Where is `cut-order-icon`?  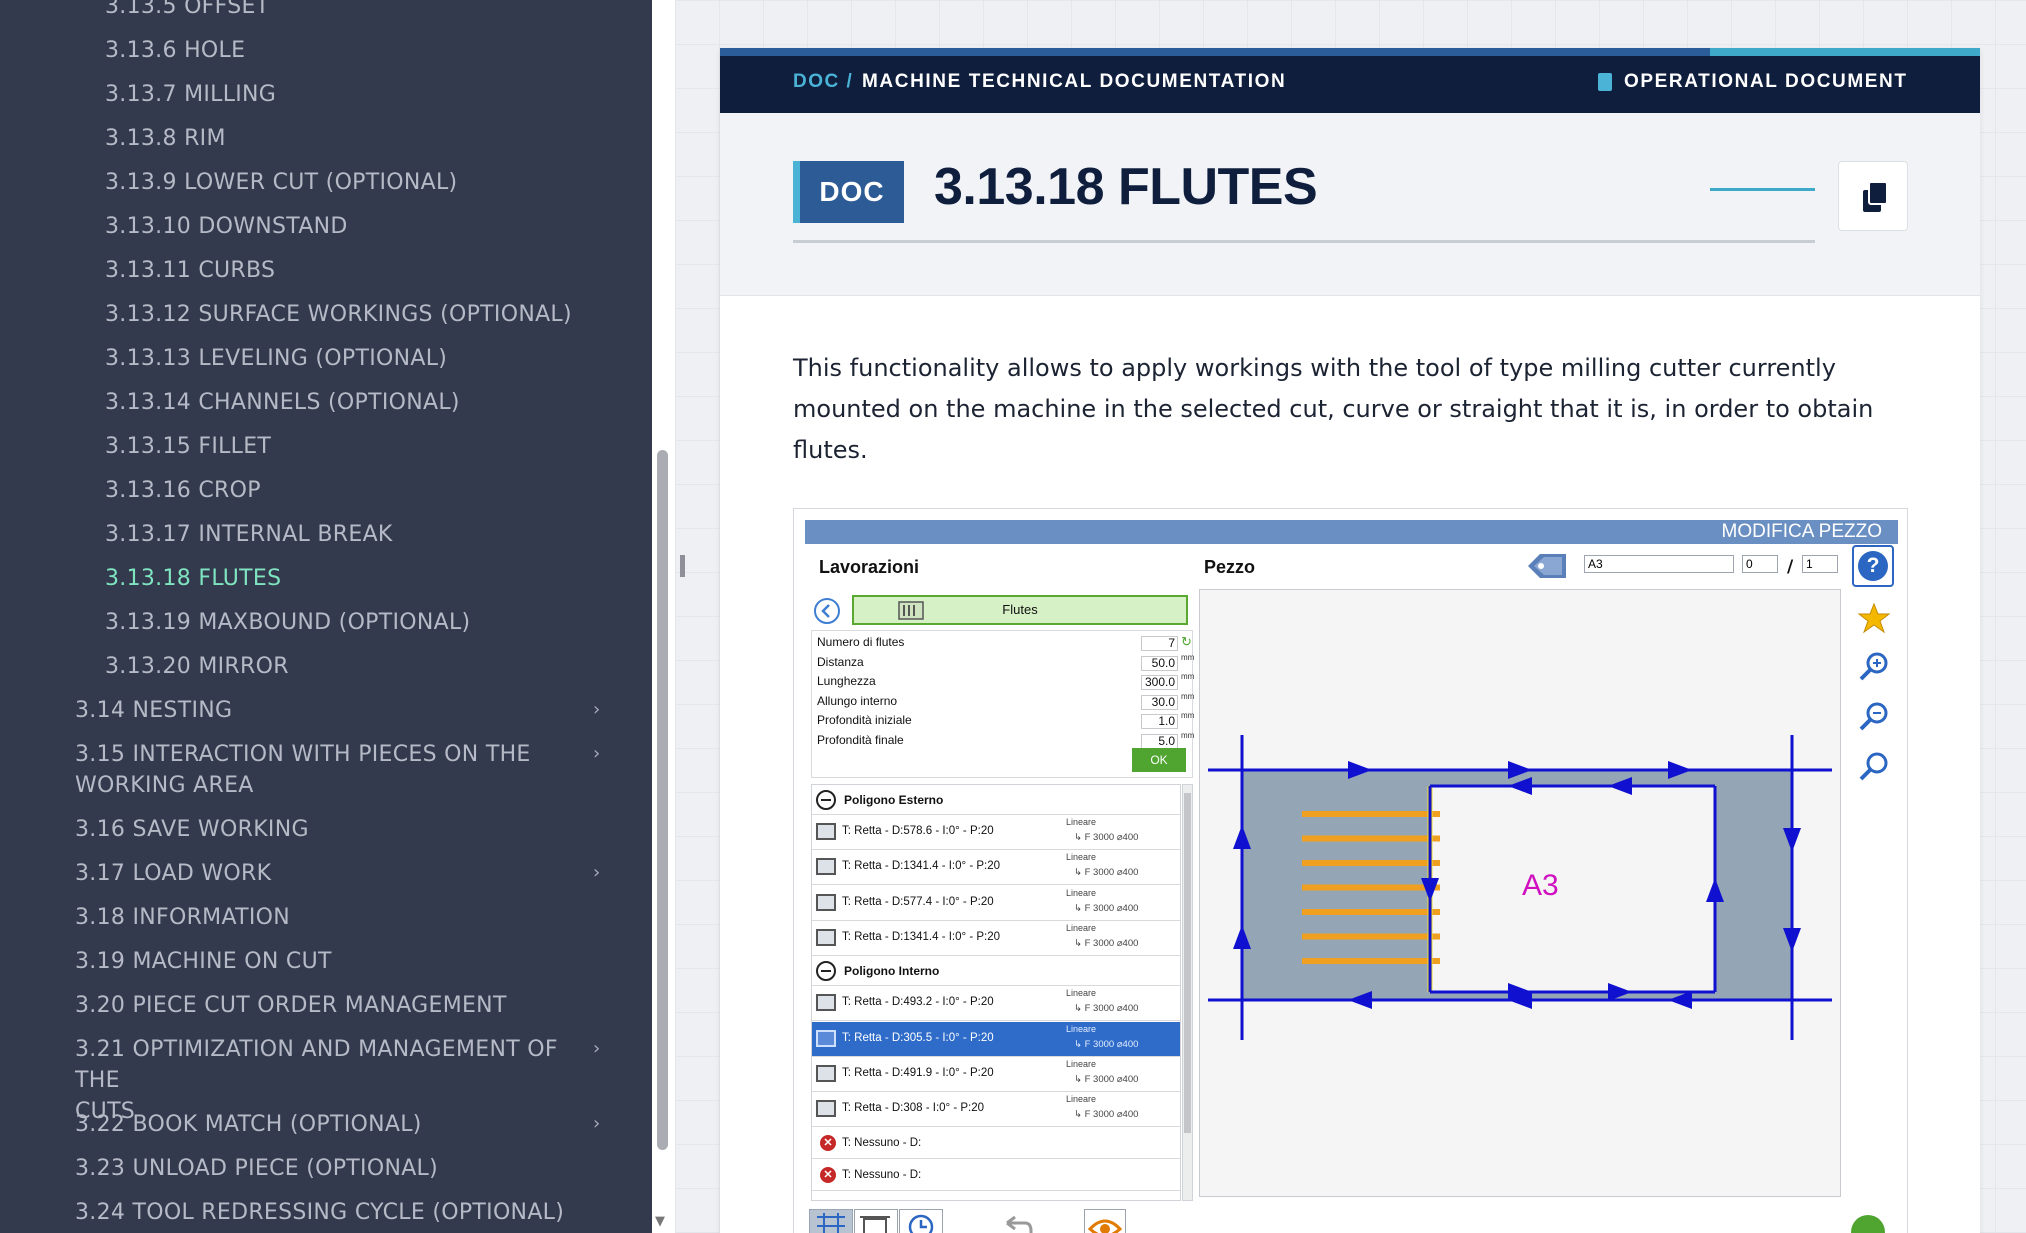
cut-order-icon is located at coordinates (876, 1221).